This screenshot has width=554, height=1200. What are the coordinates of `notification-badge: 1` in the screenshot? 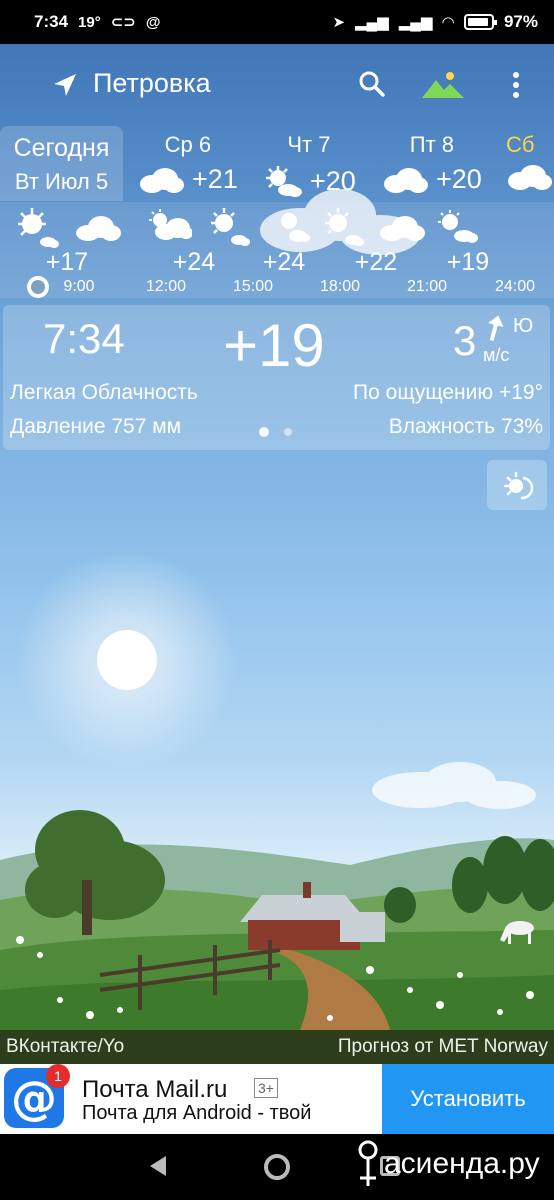 It's located at (58, 1076).